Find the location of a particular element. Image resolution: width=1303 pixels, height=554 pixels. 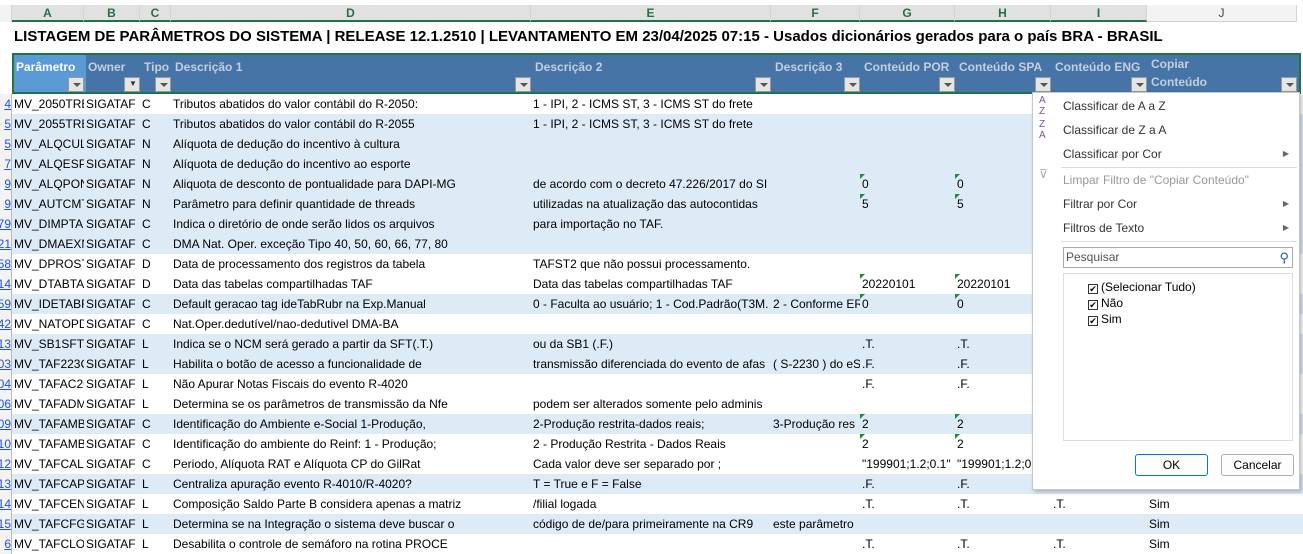

cell-g: 0 is located at coordinates (907, 184).